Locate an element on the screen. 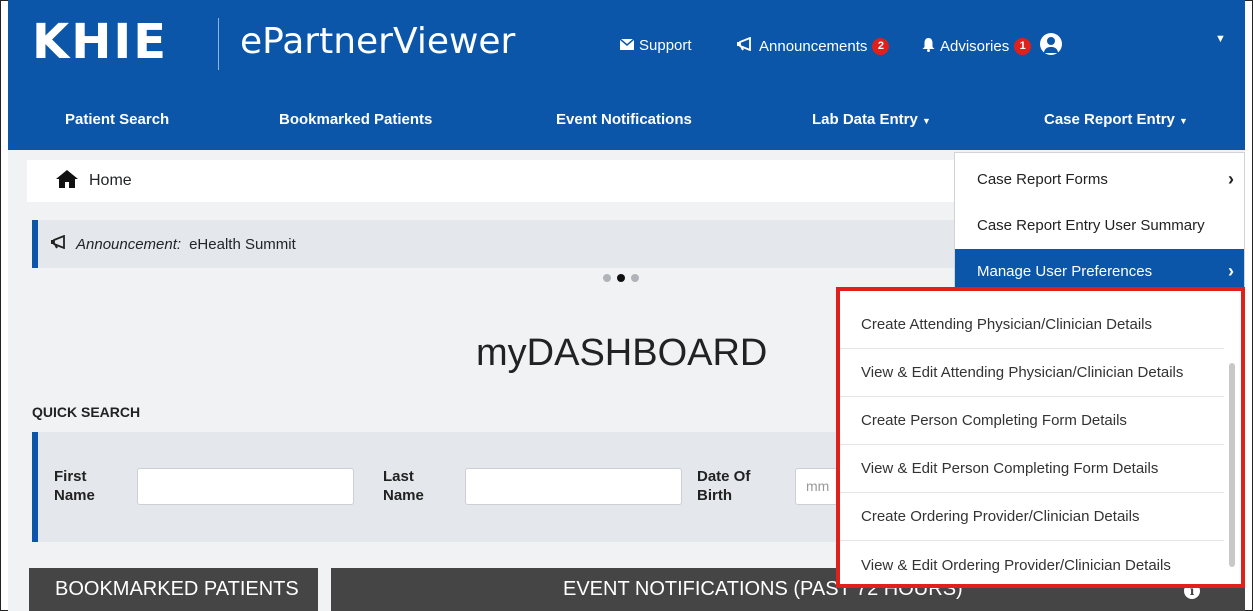  menu-item-case-report-forms: Case Report Forms › is located at coordinates (1099, 179).